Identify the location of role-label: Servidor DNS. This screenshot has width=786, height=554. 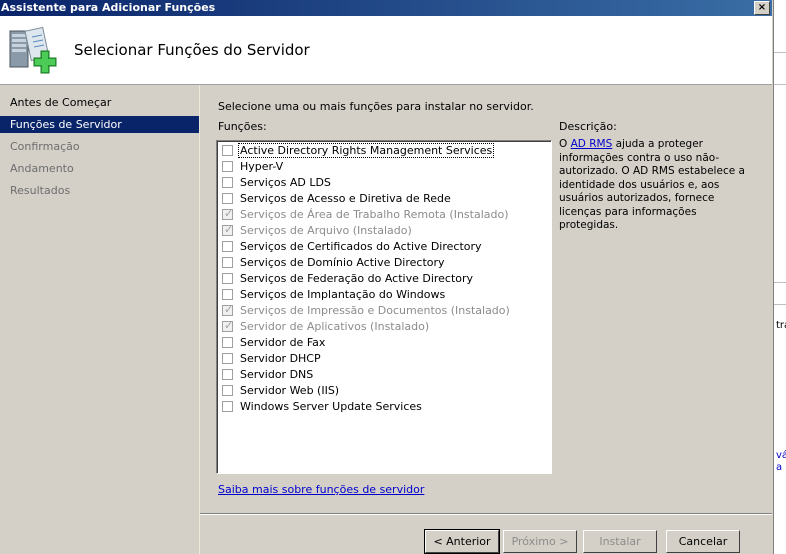
(277, 374).